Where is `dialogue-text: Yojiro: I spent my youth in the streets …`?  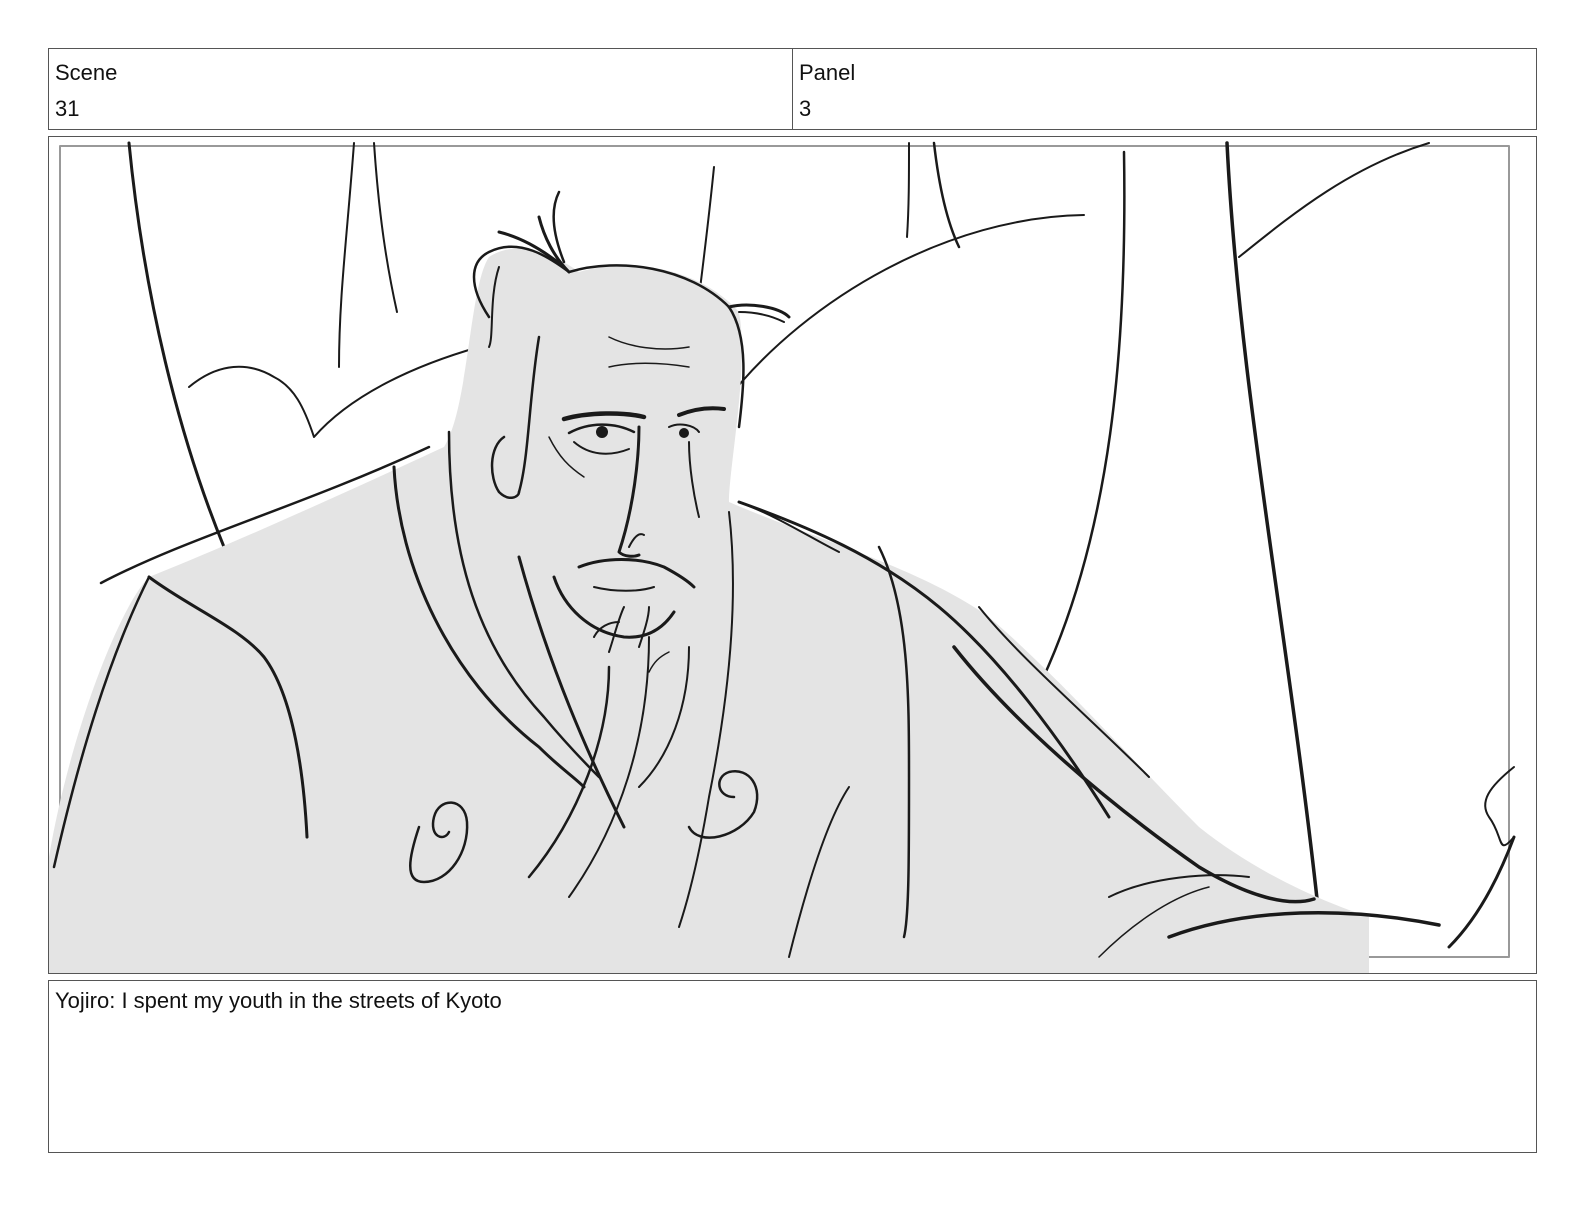
dialogue-text: Yojiro: I spent my youth in the streets … is located at coordinates (278, 1000).